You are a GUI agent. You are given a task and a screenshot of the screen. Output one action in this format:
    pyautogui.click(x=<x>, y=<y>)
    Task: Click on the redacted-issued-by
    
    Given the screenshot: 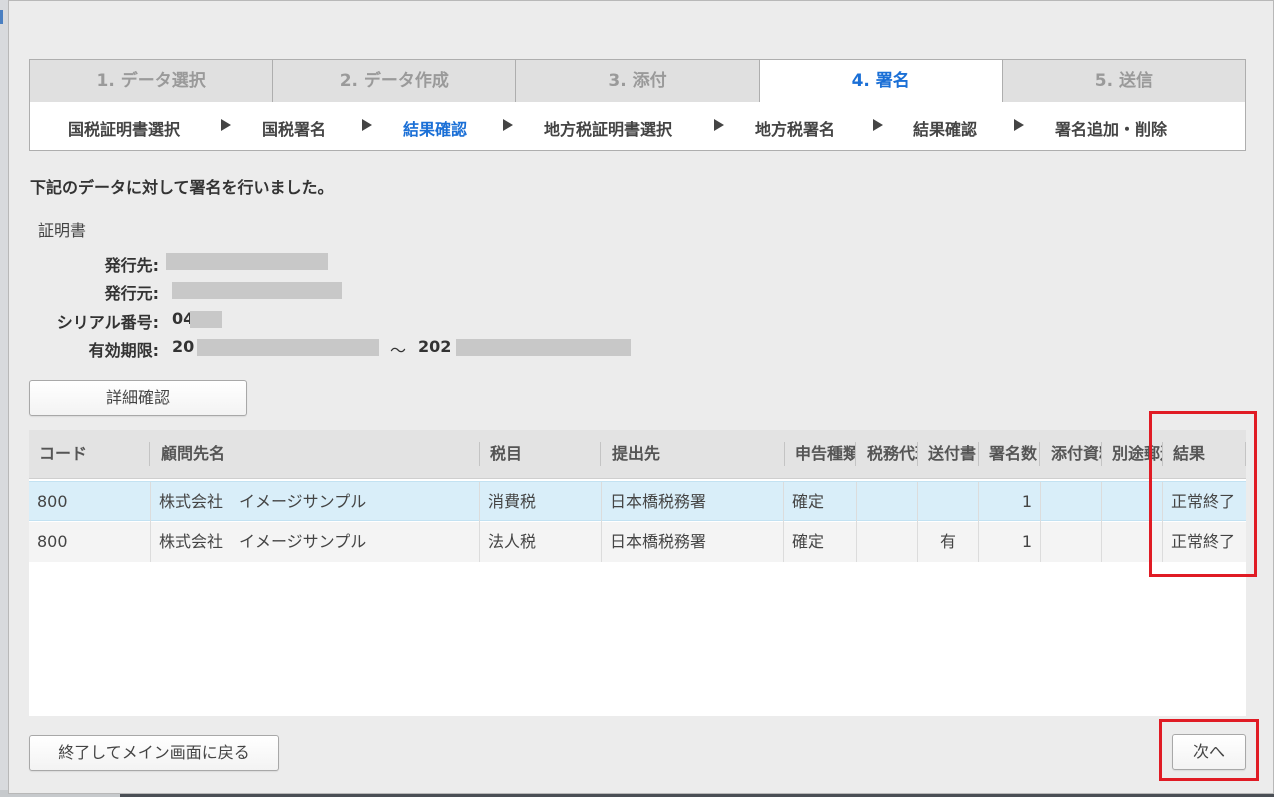 What is the action you would take?
    pyautogui.click(x=257, y=290)
    